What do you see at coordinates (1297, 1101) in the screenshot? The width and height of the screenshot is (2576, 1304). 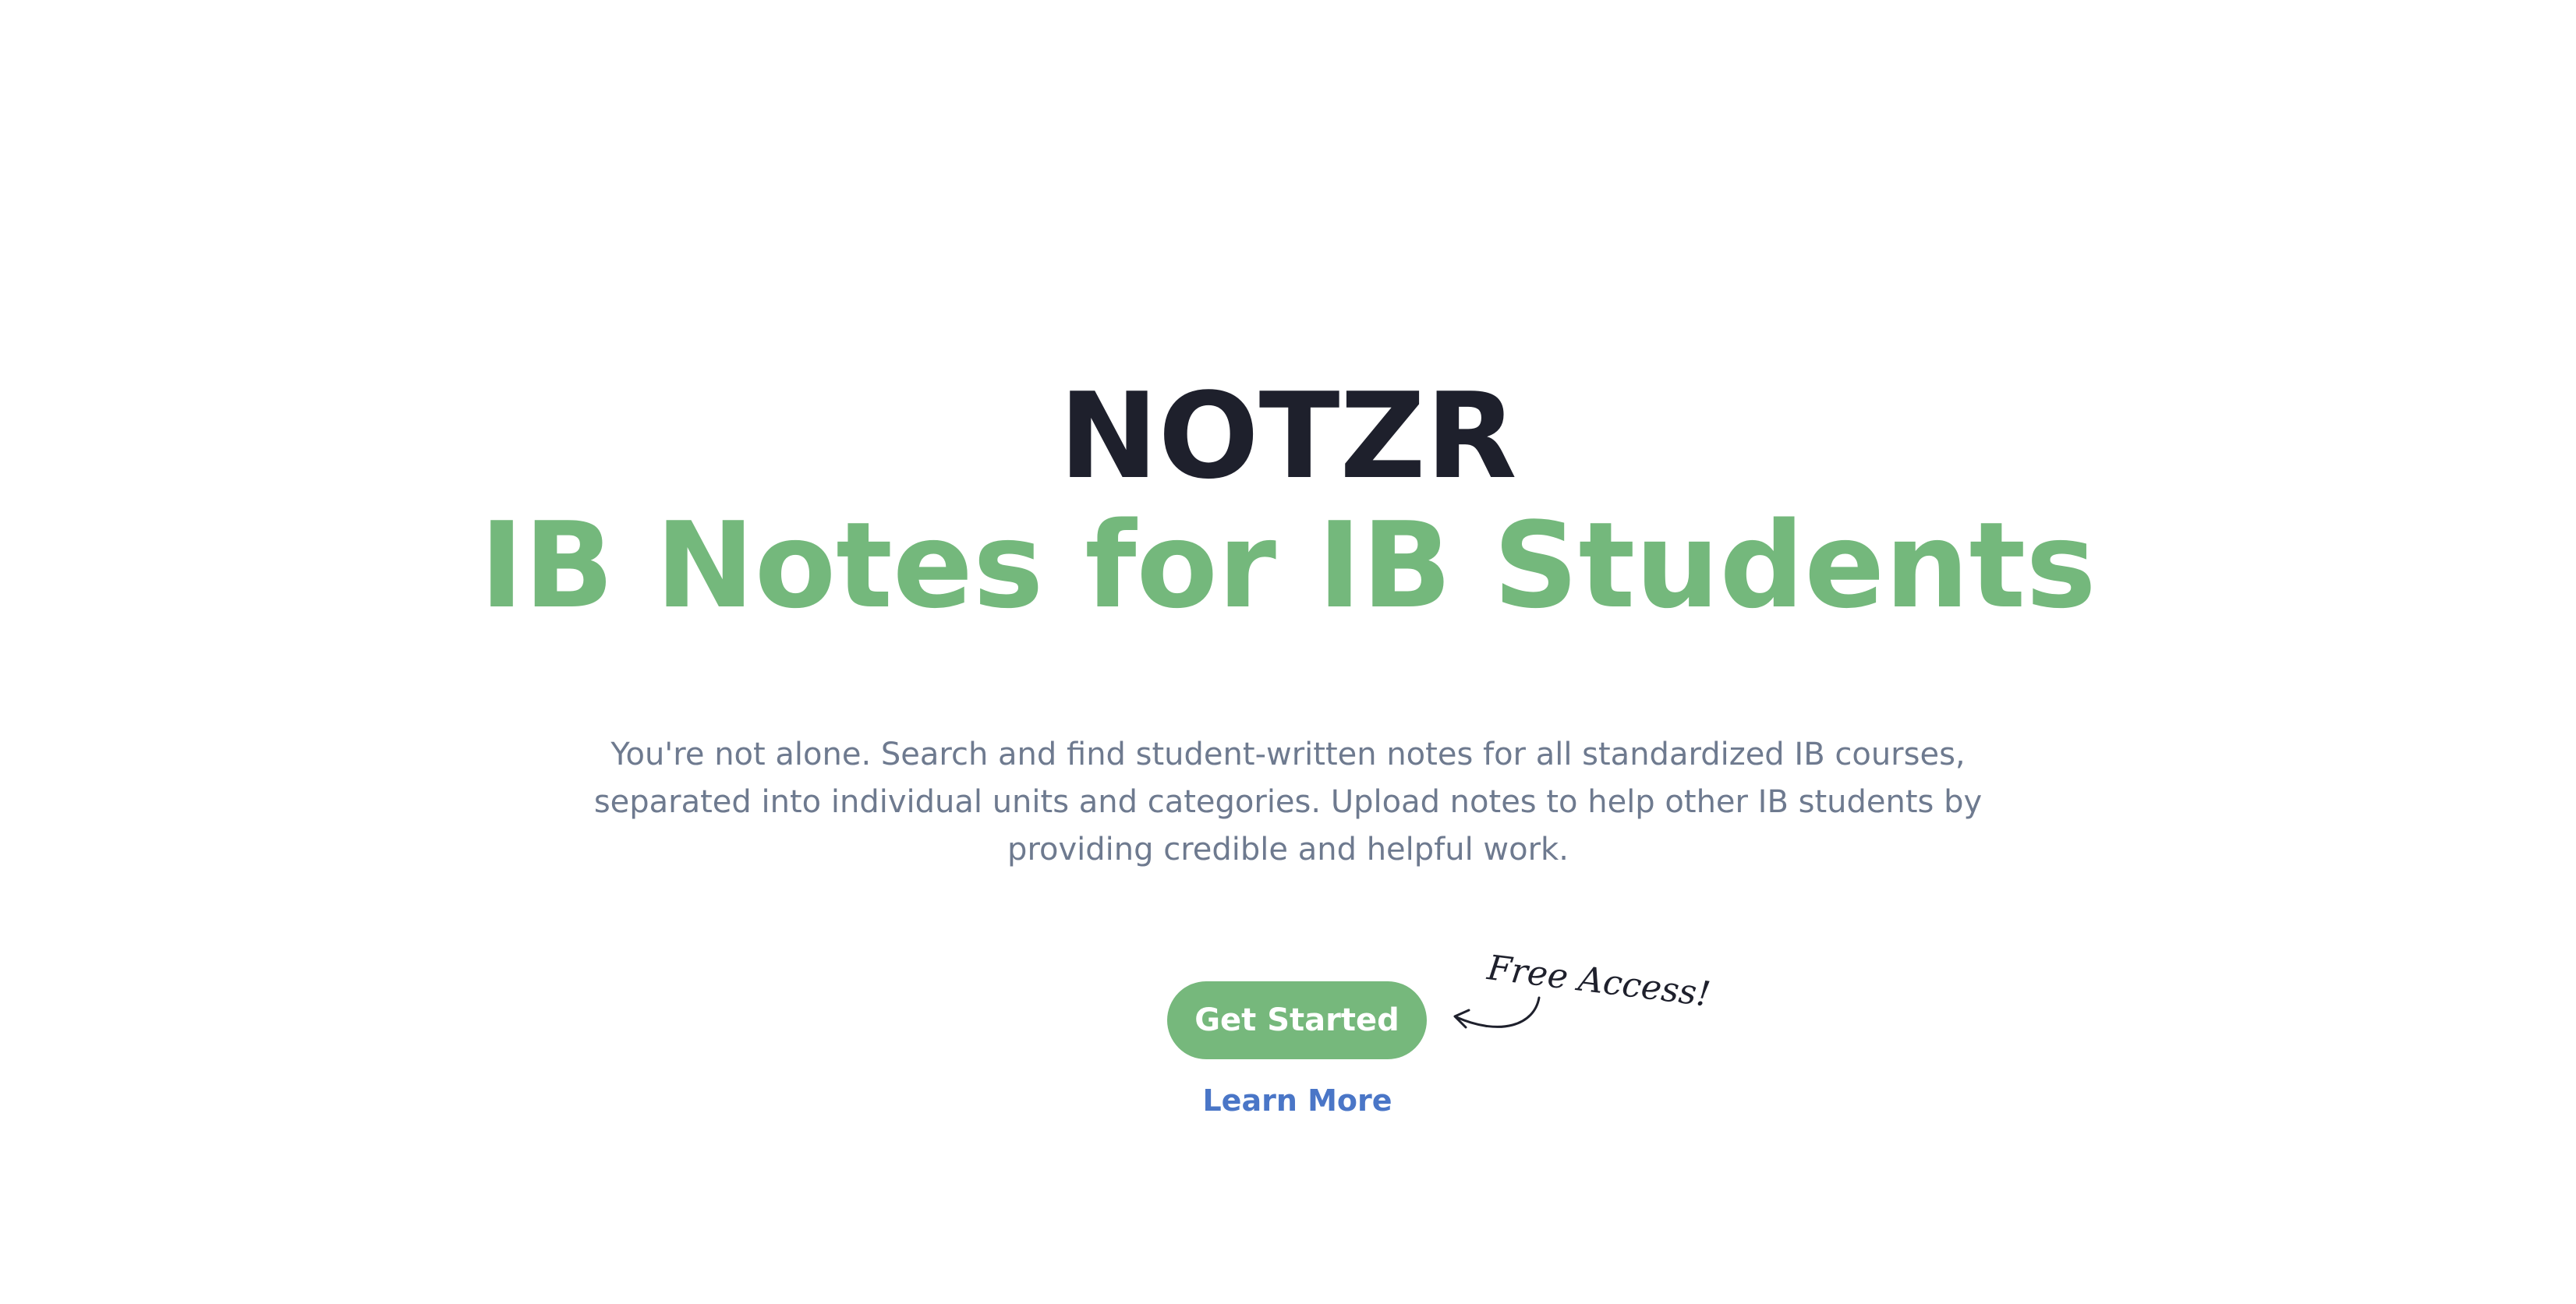 I see `learn-more-link: Learn More` at bounding box center [1297, 1101].